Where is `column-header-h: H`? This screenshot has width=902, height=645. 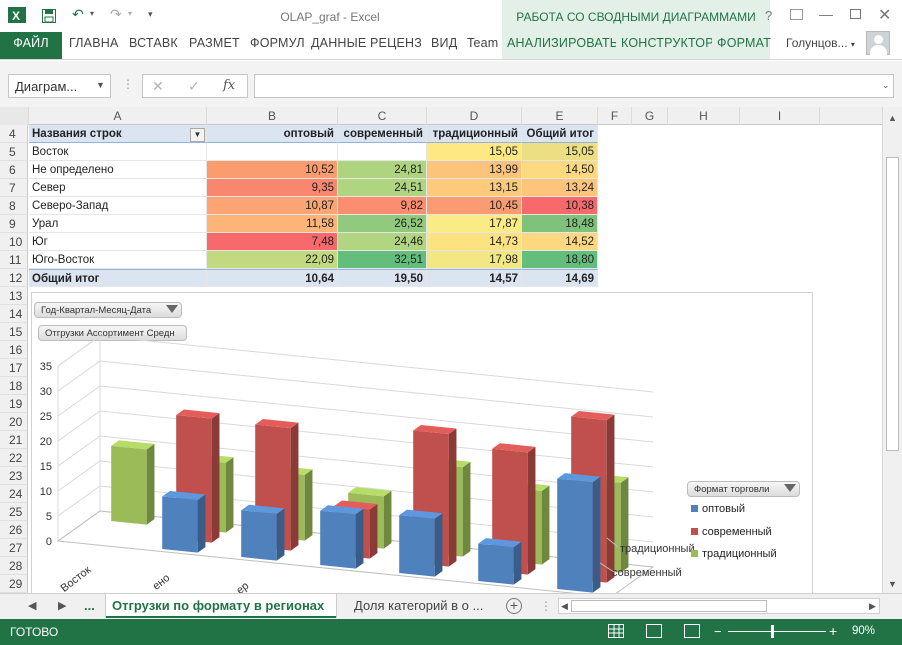 column-header-h: H is located at coordinates (704, 116).